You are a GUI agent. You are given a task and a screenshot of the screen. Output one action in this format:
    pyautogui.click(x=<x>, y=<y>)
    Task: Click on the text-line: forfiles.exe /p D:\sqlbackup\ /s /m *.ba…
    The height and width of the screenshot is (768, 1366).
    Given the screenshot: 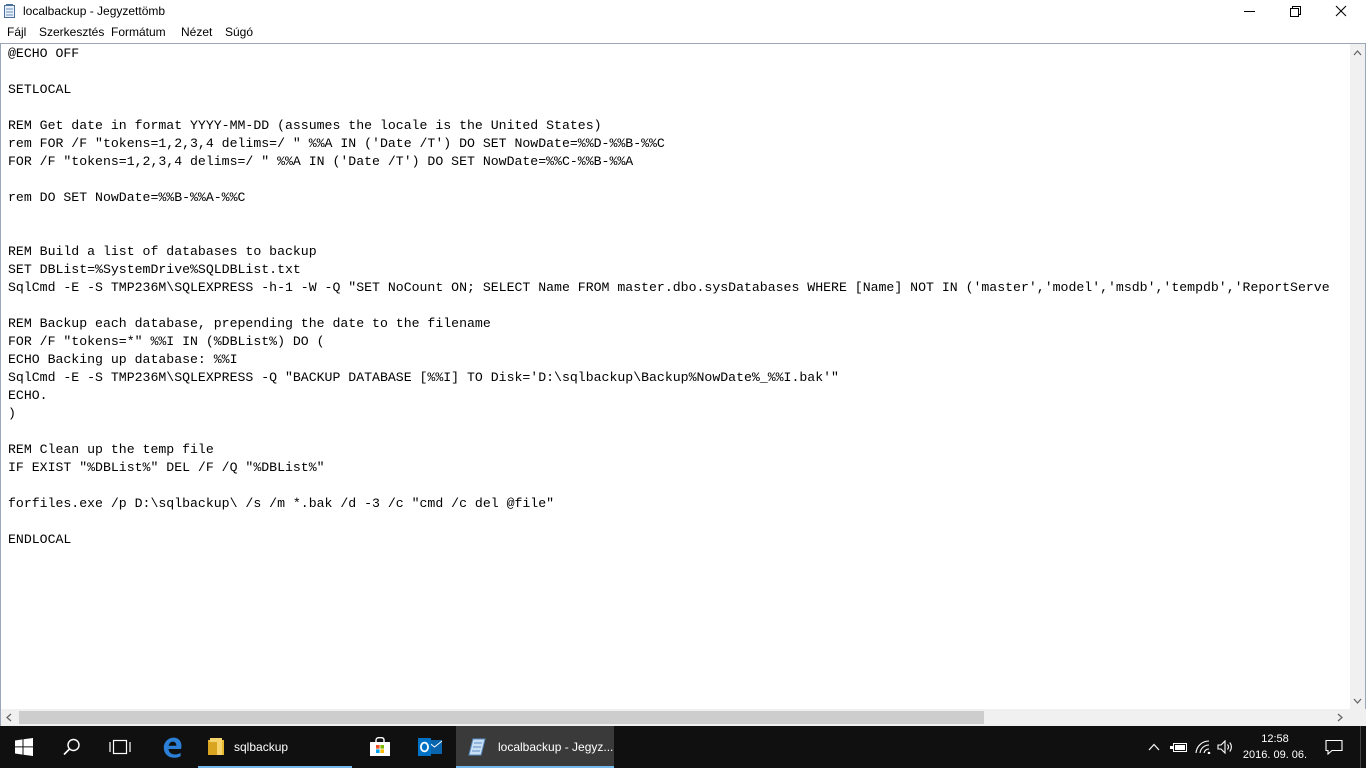 What is the action you would take?
    pyautogui.click(x=281, y=503)
    